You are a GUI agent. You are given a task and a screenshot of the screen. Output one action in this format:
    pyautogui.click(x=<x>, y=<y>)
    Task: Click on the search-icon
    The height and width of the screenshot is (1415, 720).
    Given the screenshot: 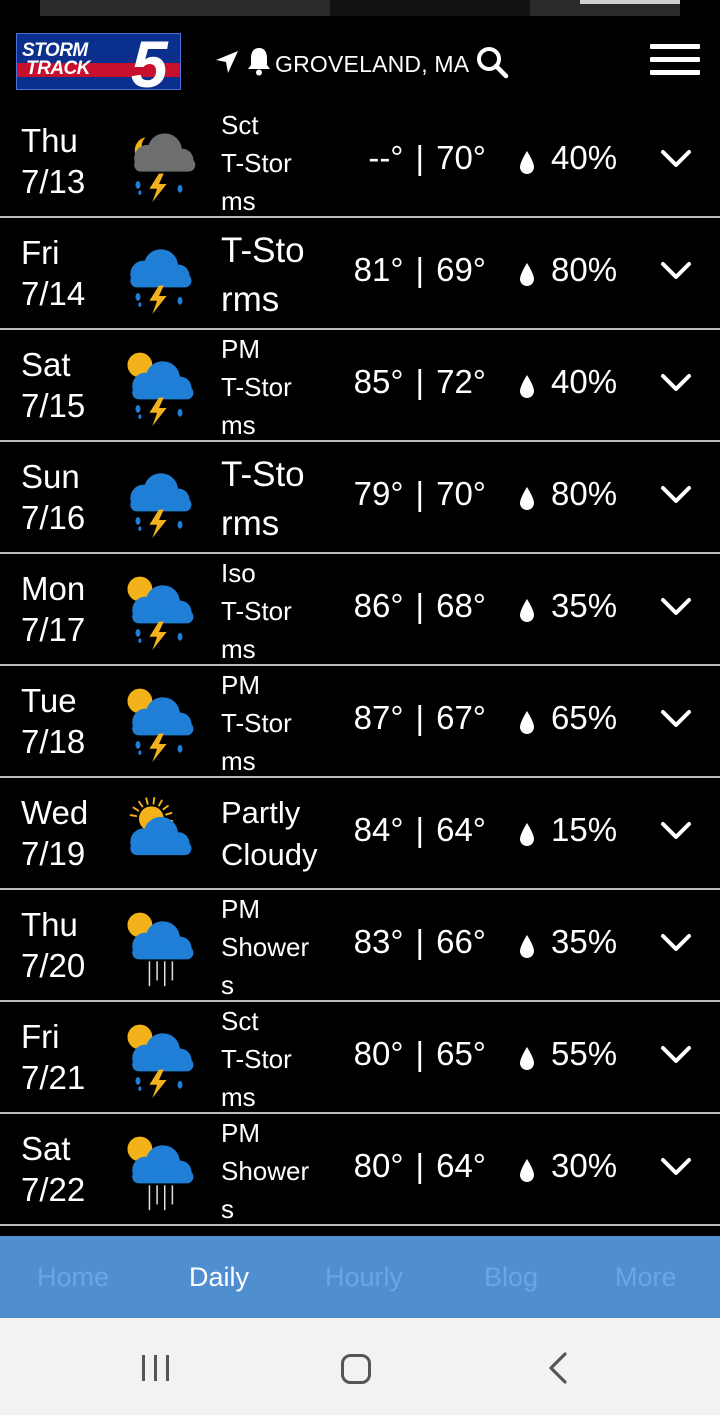 What is the action you would take?
    pyautogui.click(x=492, y=62)
    